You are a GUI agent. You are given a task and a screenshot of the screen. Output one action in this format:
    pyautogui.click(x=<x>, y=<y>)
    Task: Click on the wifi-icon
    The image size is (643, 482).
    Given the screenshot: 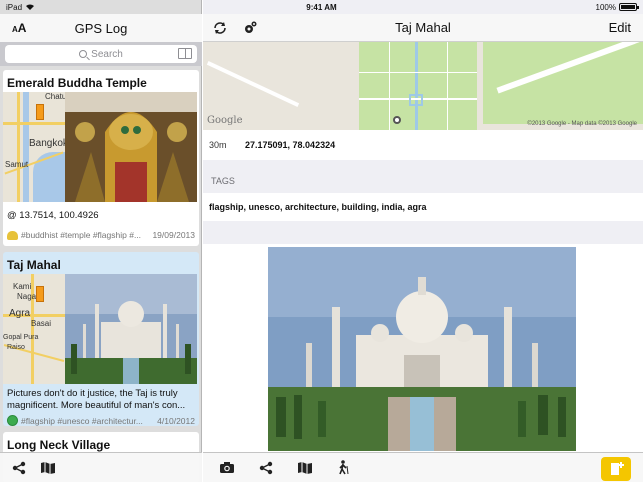 What is the action you would take?
    pyautogui.click(x=30, y=7)
    